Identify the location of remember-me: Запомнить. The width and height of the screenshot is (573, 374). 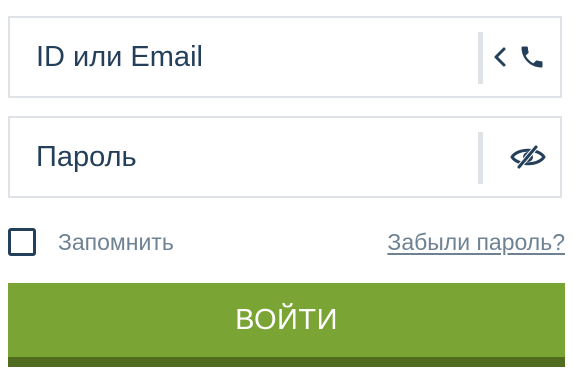
(91, 242).